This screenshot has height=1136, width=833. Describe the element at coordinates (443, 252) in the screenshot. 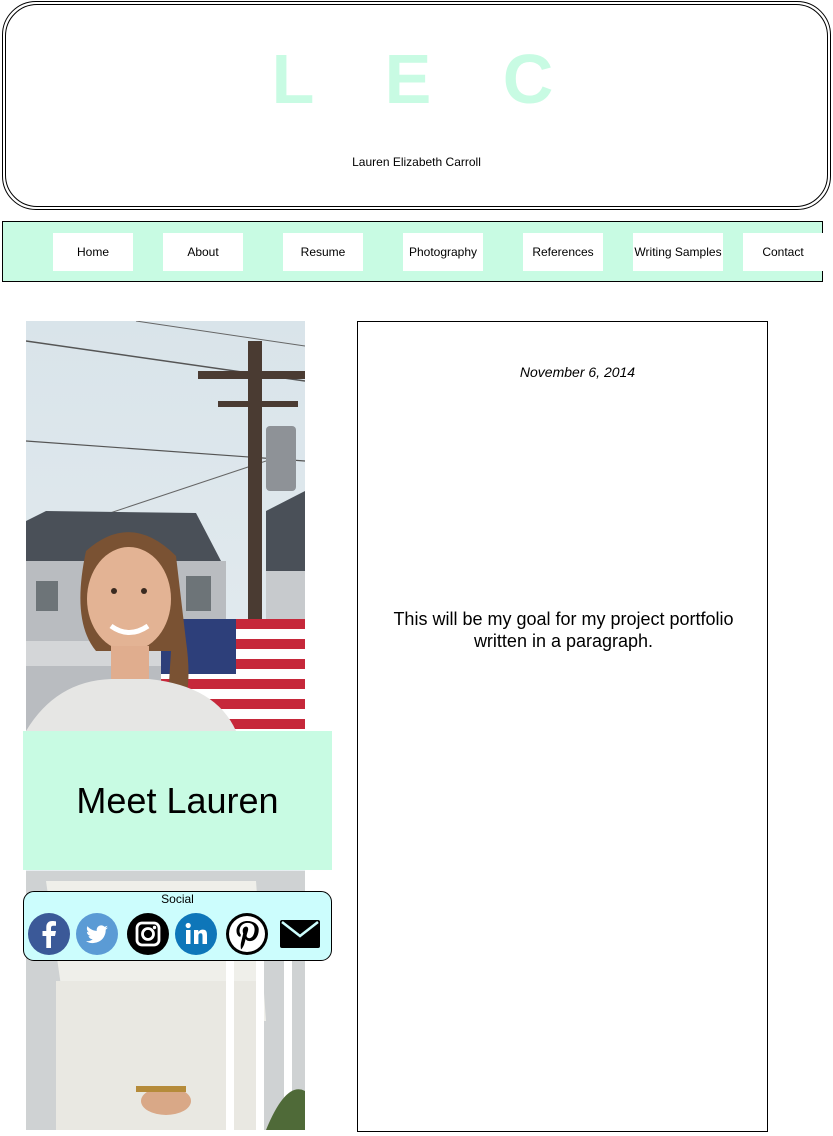

I see `nav-photography: Photography` at that location.